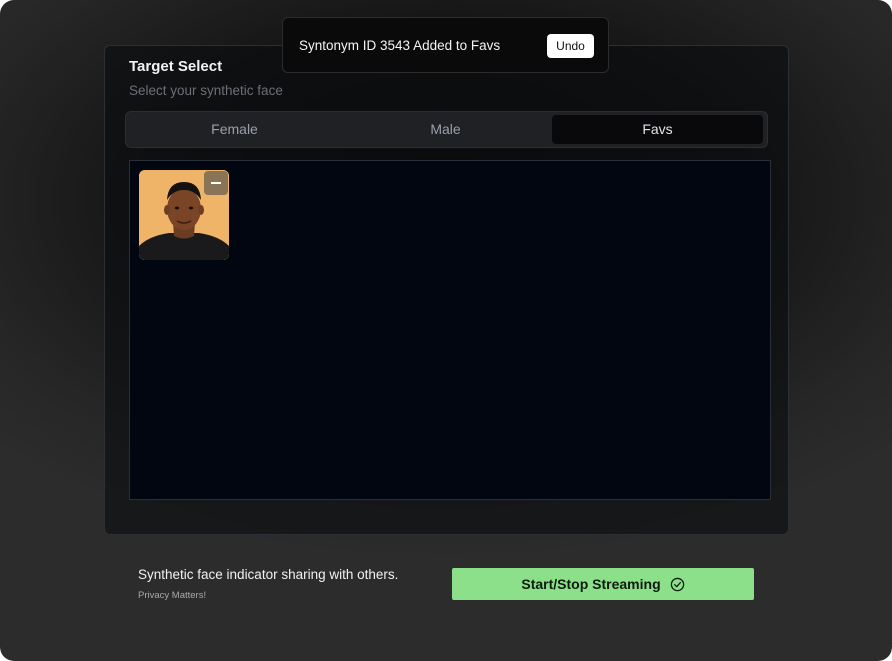  Describe the element at coordinates (176, 66) in the screenshot. I see `panel-title: Target Select` at that location.